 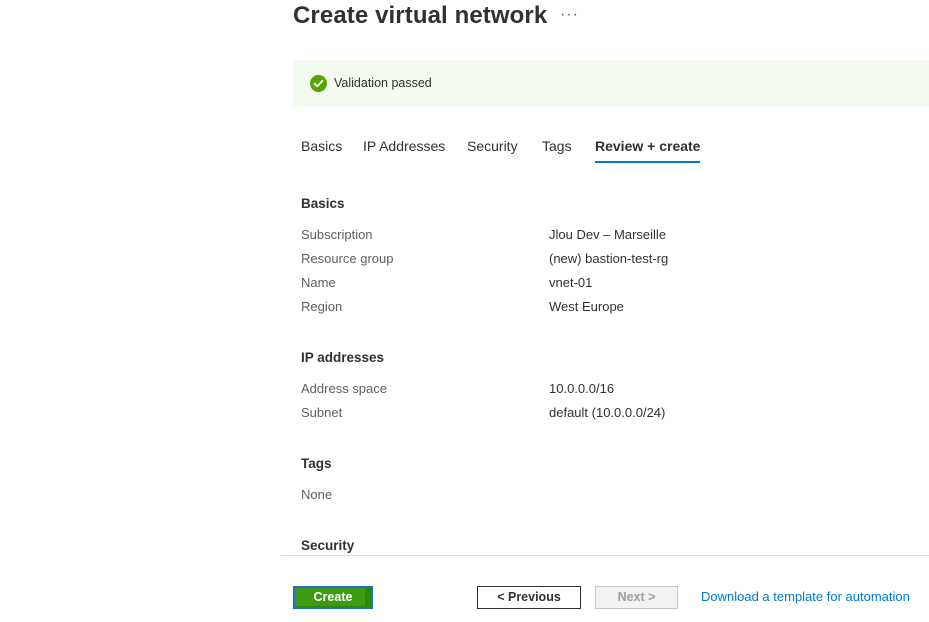 What do you see at coordinates (321, 146) in the screenshot?
I see `tab-basics: Basics` at bounding box center [321, 146].